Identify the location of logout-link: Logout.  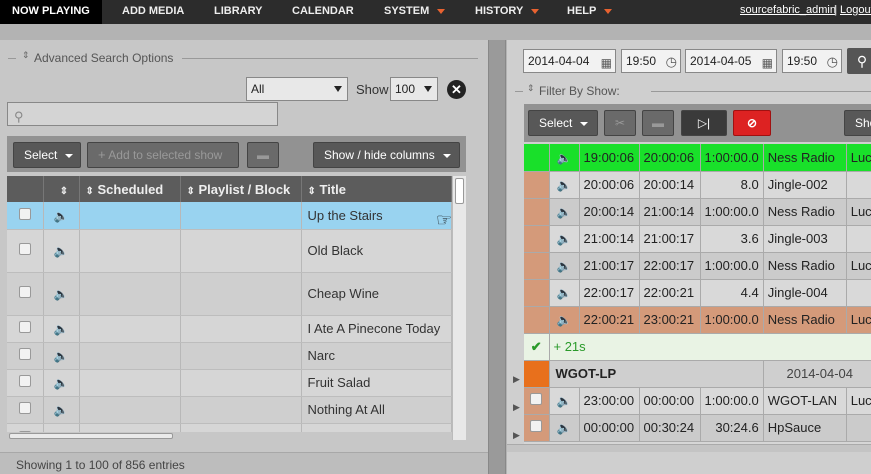
(855, 10).